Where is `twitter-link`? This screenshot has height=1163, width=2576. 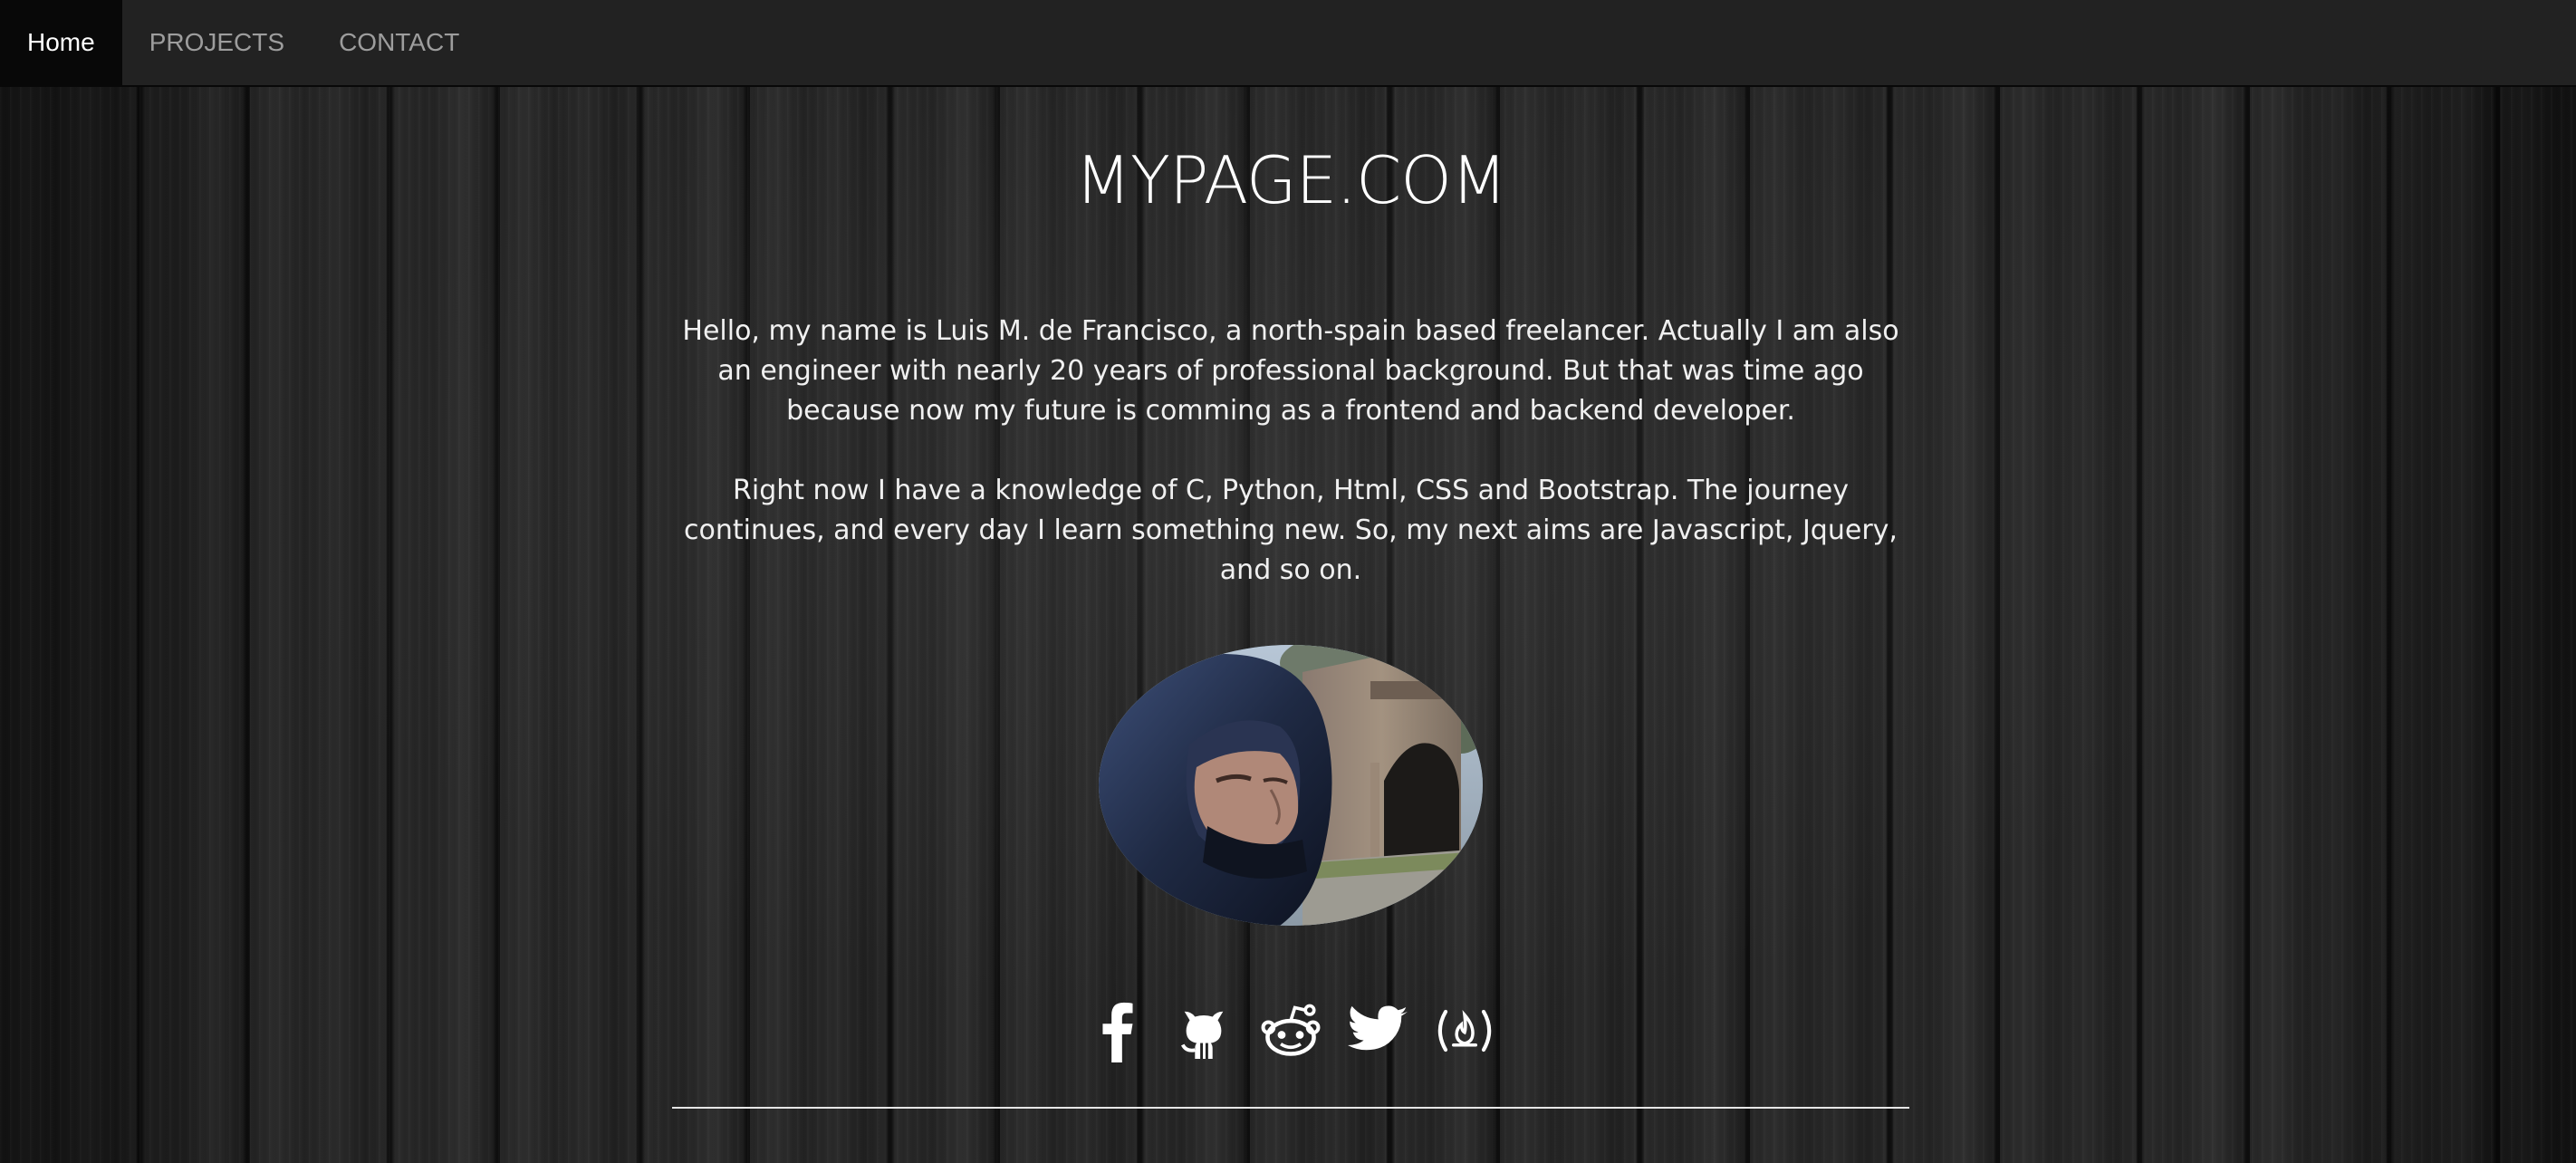
twitter-link is located at coordinates (1377, 1030).